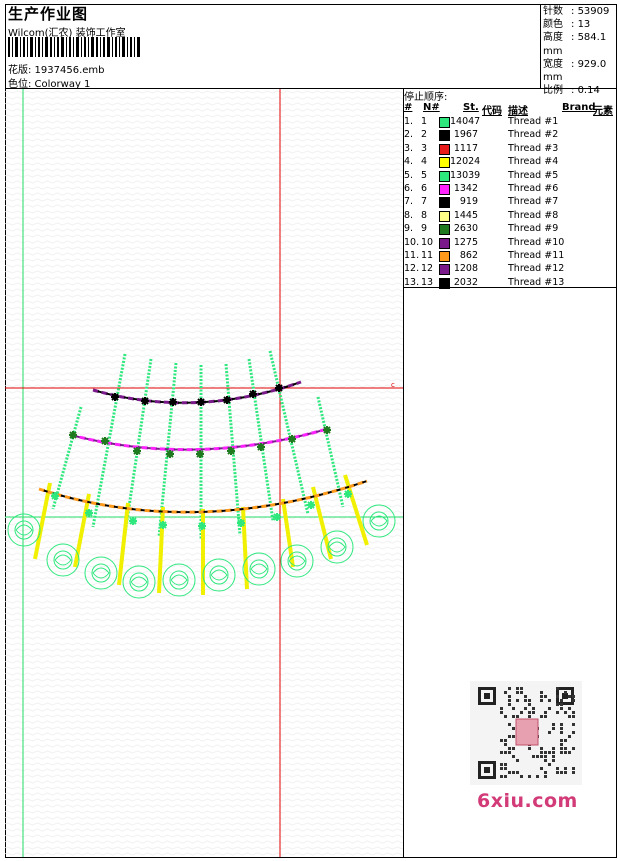  What do you see at coordinates (533, 229) in the screenshot?
I see `thread-description: Thread #9` at bounding box center [533, 229].